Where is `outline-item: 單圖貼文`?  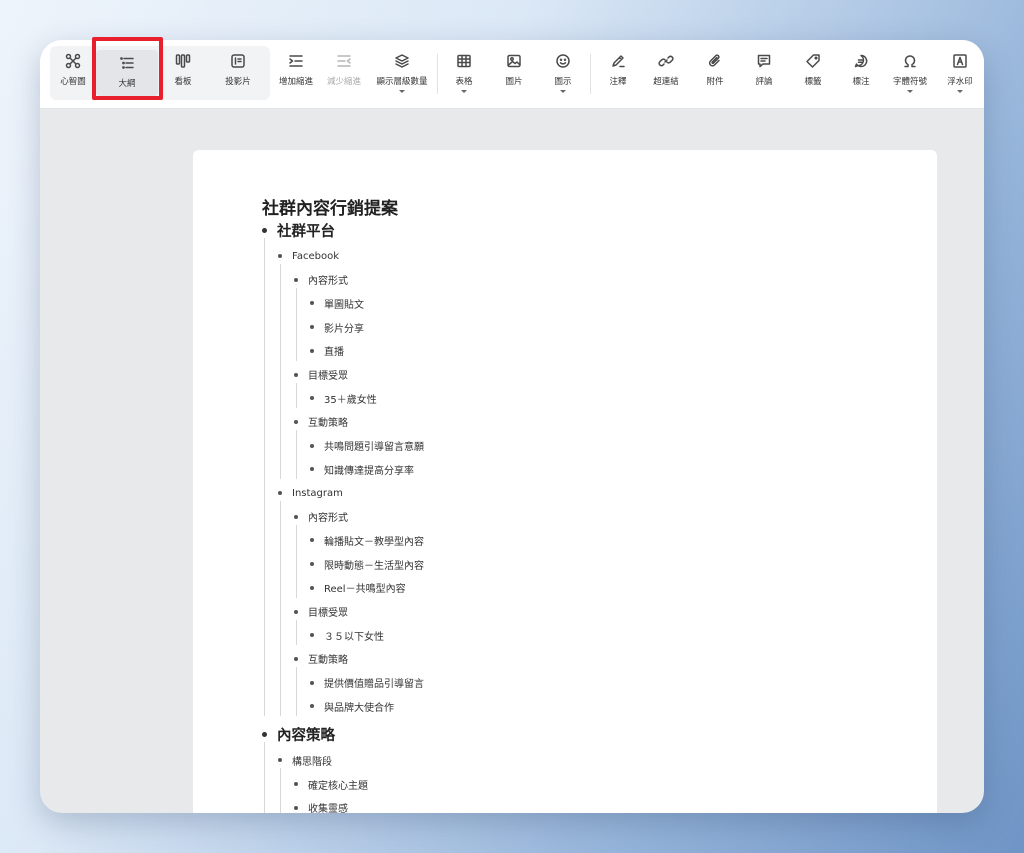
outline-item: 單圖貼文 is located at coordinates (337, 303).